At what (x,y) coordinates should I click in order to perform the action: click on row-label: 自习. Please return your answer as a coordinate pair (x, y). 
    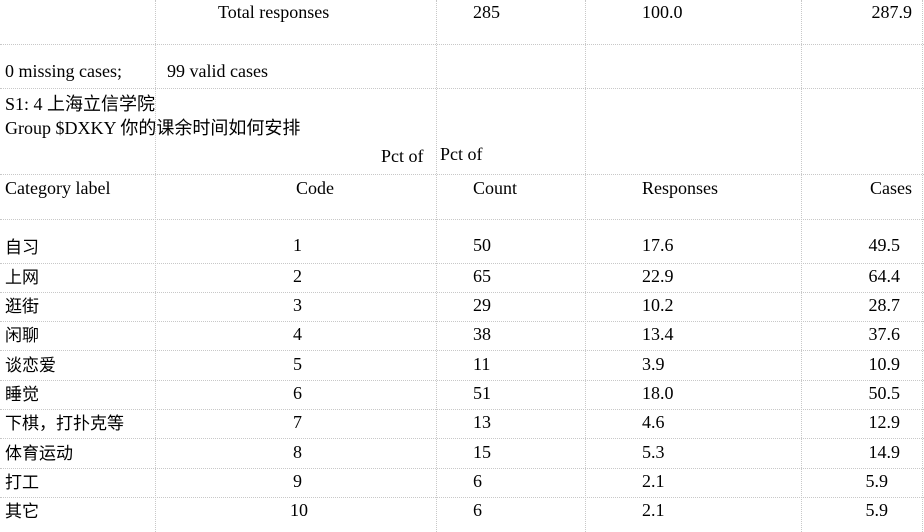
    Looking at the image, I should click on (22, 248).